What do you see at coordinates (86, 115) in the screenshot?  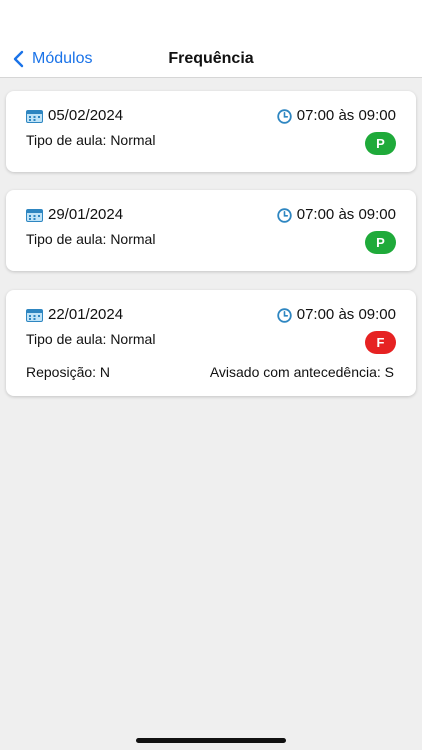 I see `date-text: 05/02/2024` at bounding box center [86, 115].